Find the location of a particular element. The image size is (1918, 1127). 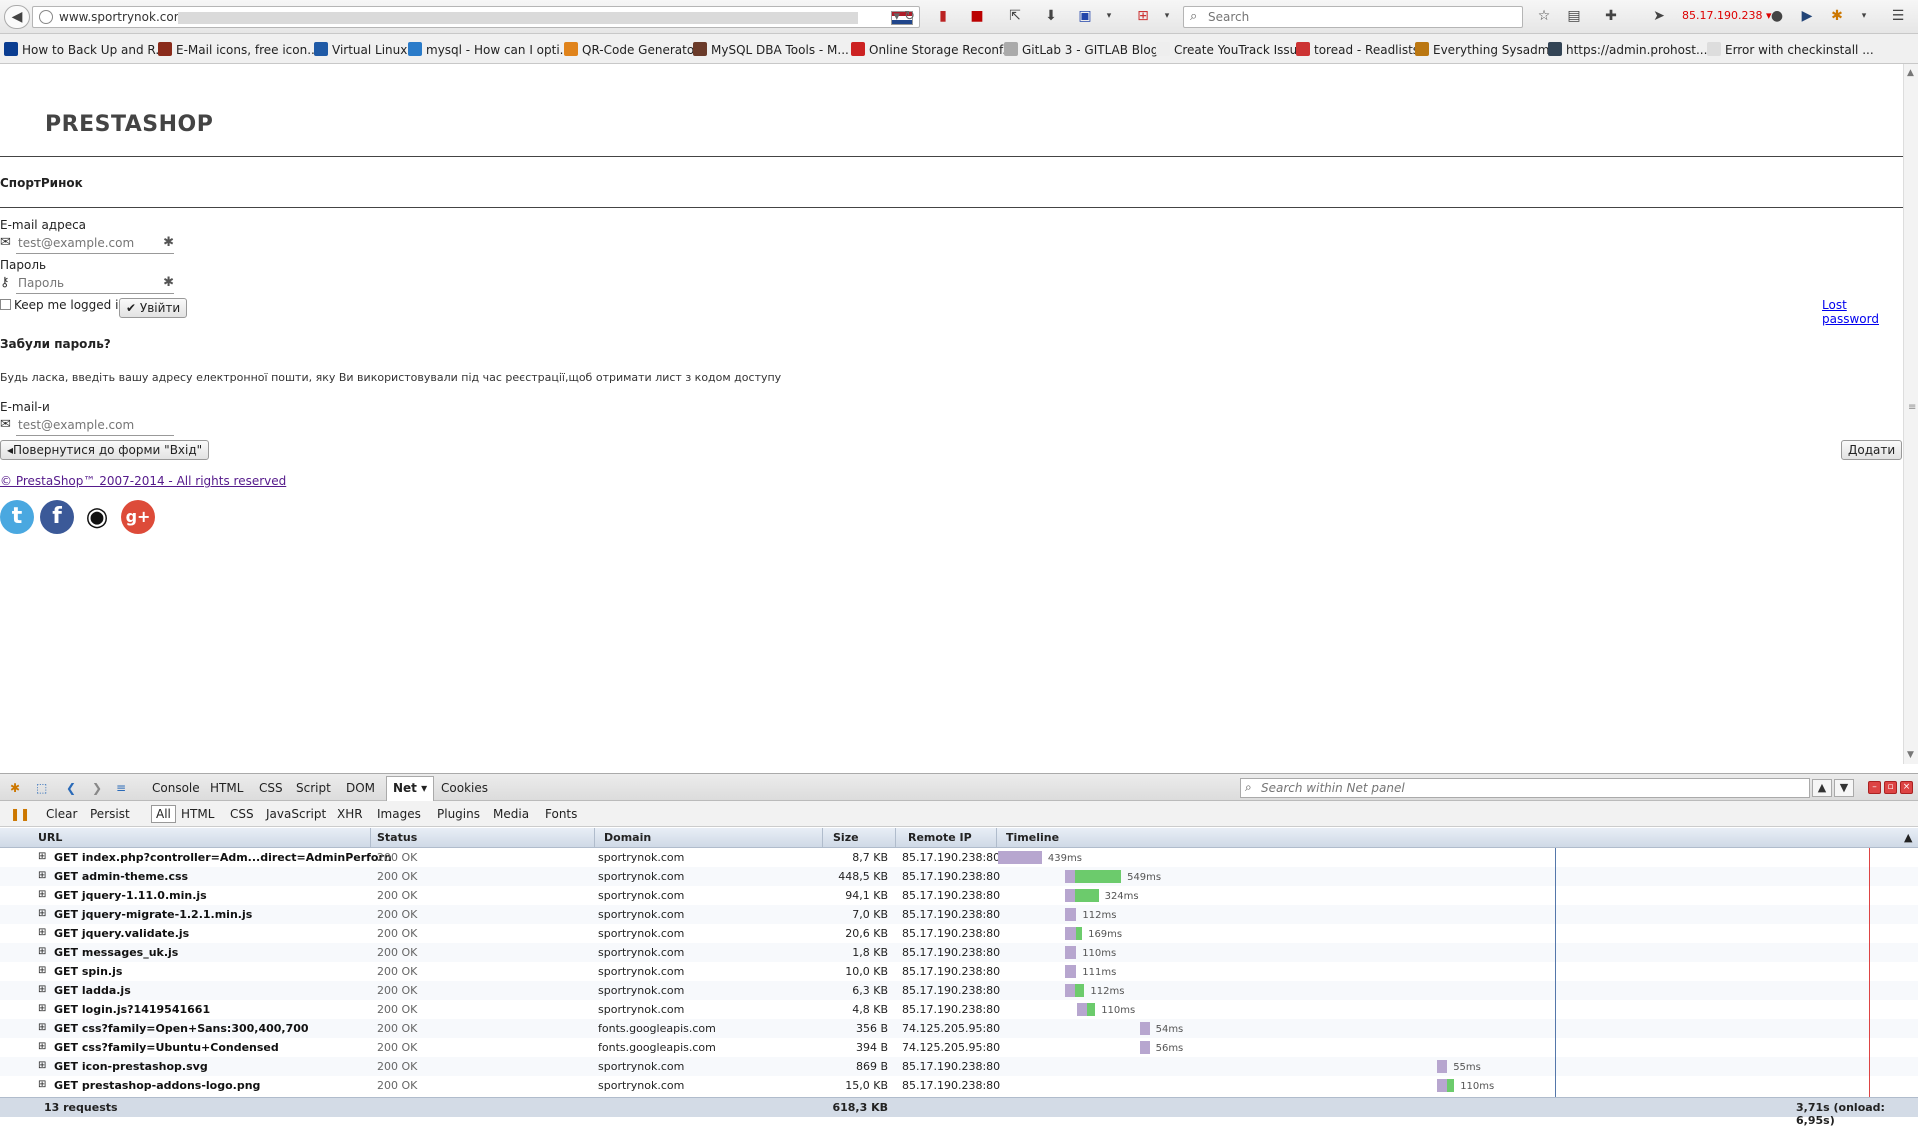

forgot-email-field: ✉ is located at coordinates (88, 425).